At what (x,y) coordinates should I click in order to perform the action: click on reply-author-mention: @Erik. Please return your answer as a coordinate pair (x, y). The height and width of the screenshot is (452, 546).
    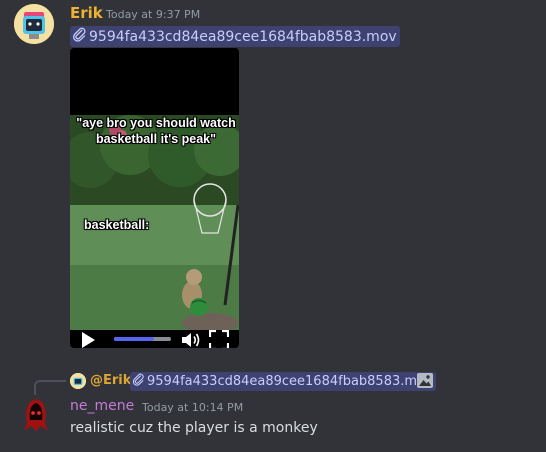
    Looking at the image, I should click on (110, 380).